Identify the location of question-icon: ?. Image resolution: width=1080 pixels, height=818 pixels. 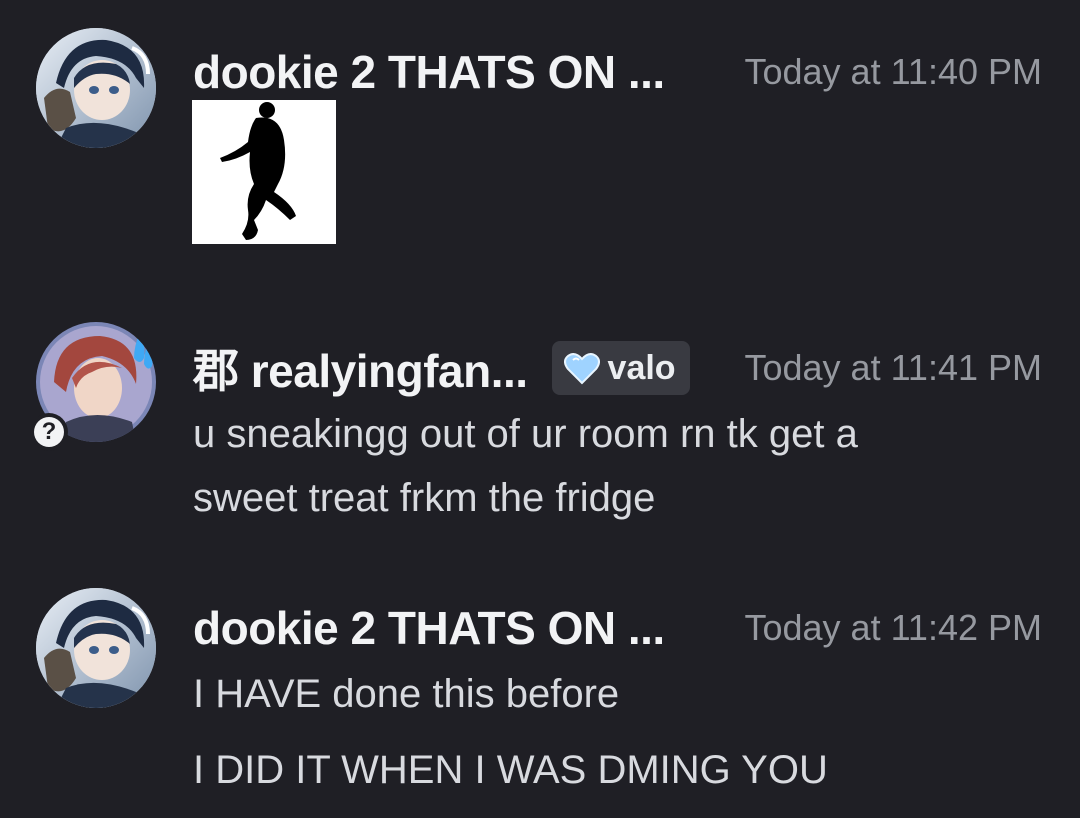
(49, 432).